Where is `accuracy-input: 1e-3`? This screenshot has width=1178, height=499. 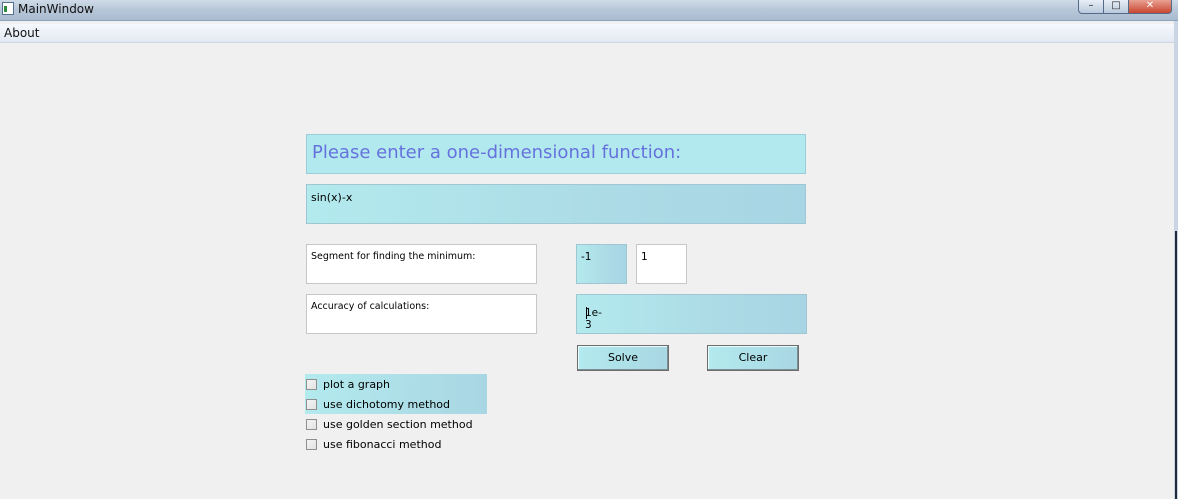 accuracy-input: 1e-3 is located at coordinates (691, 314).